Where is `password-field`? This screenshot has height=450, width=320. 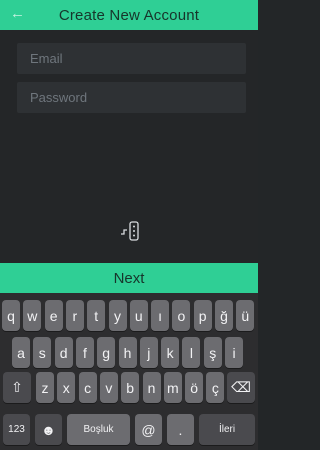 password-field is located at coordinates (131, 97).